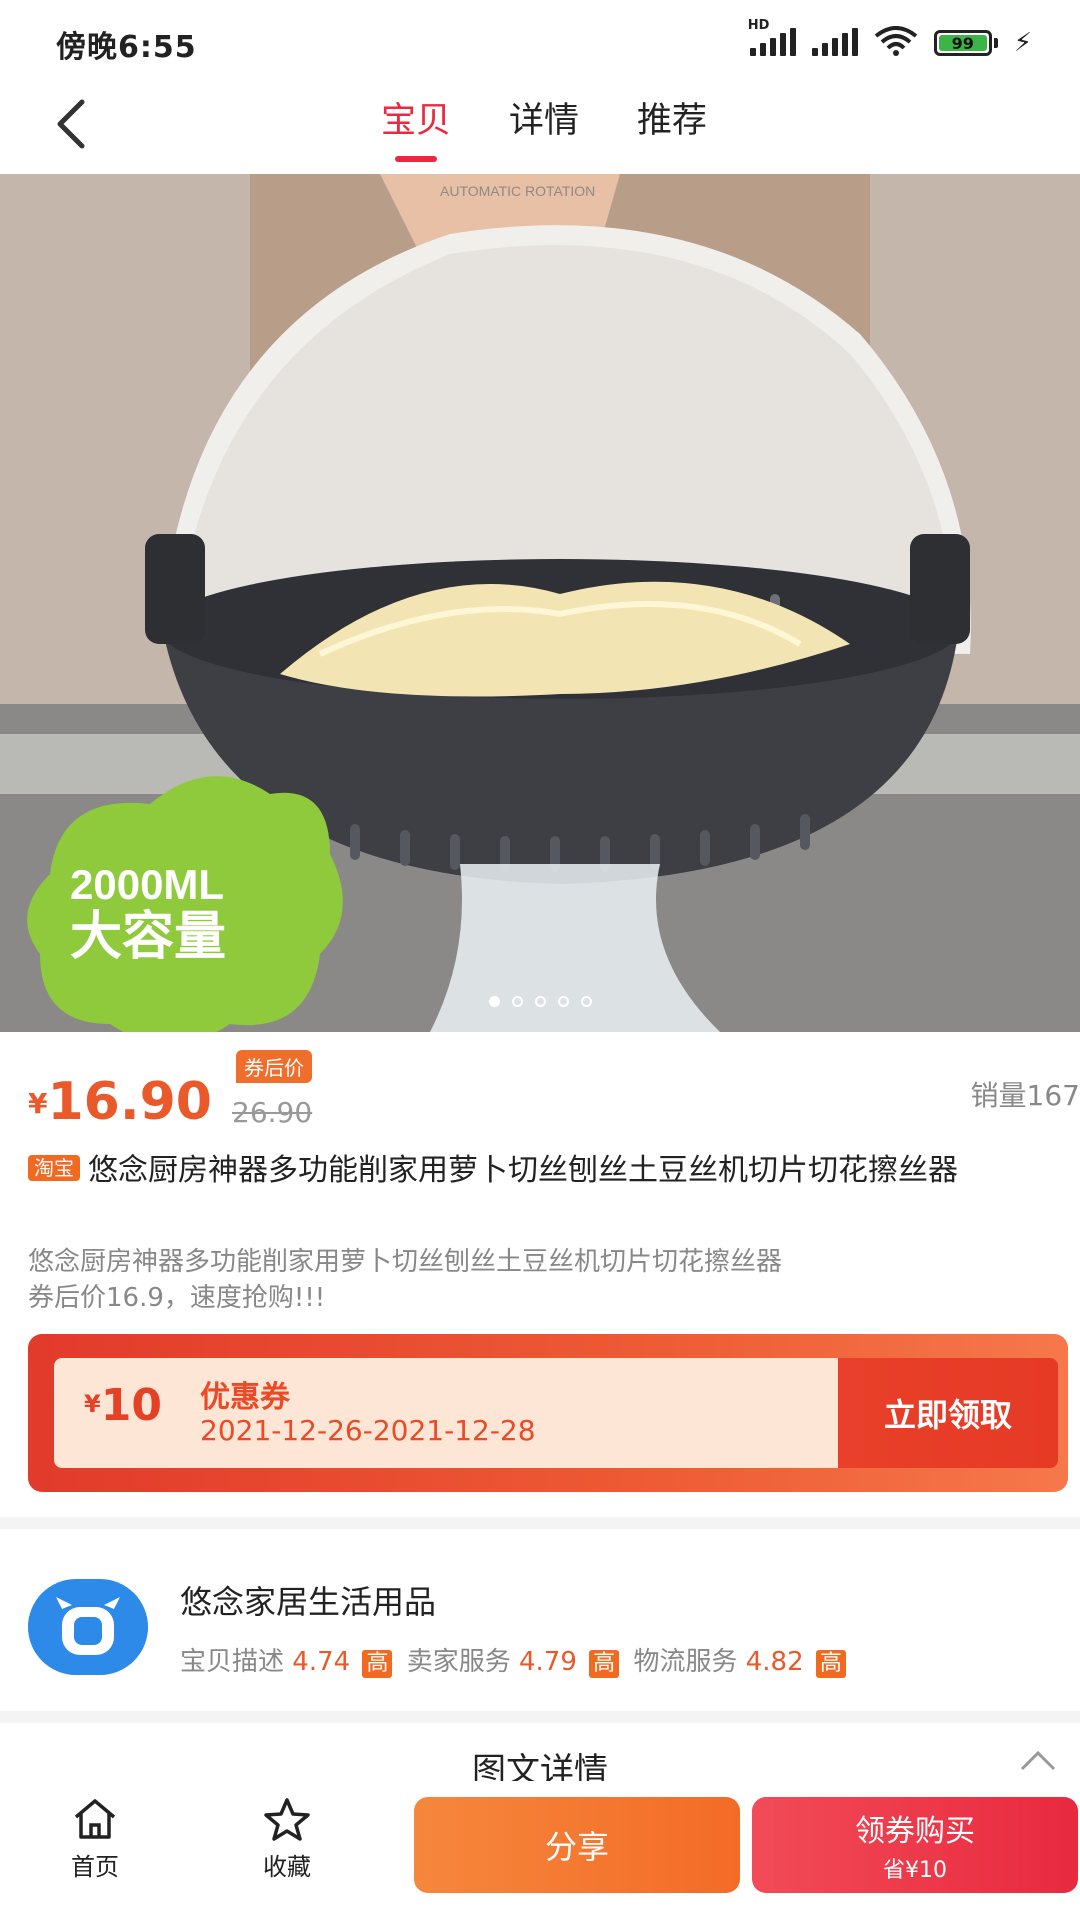 This screenshot has width=1080, height=1920. I want to click on original-price: 26.90, so click(272, 1112).